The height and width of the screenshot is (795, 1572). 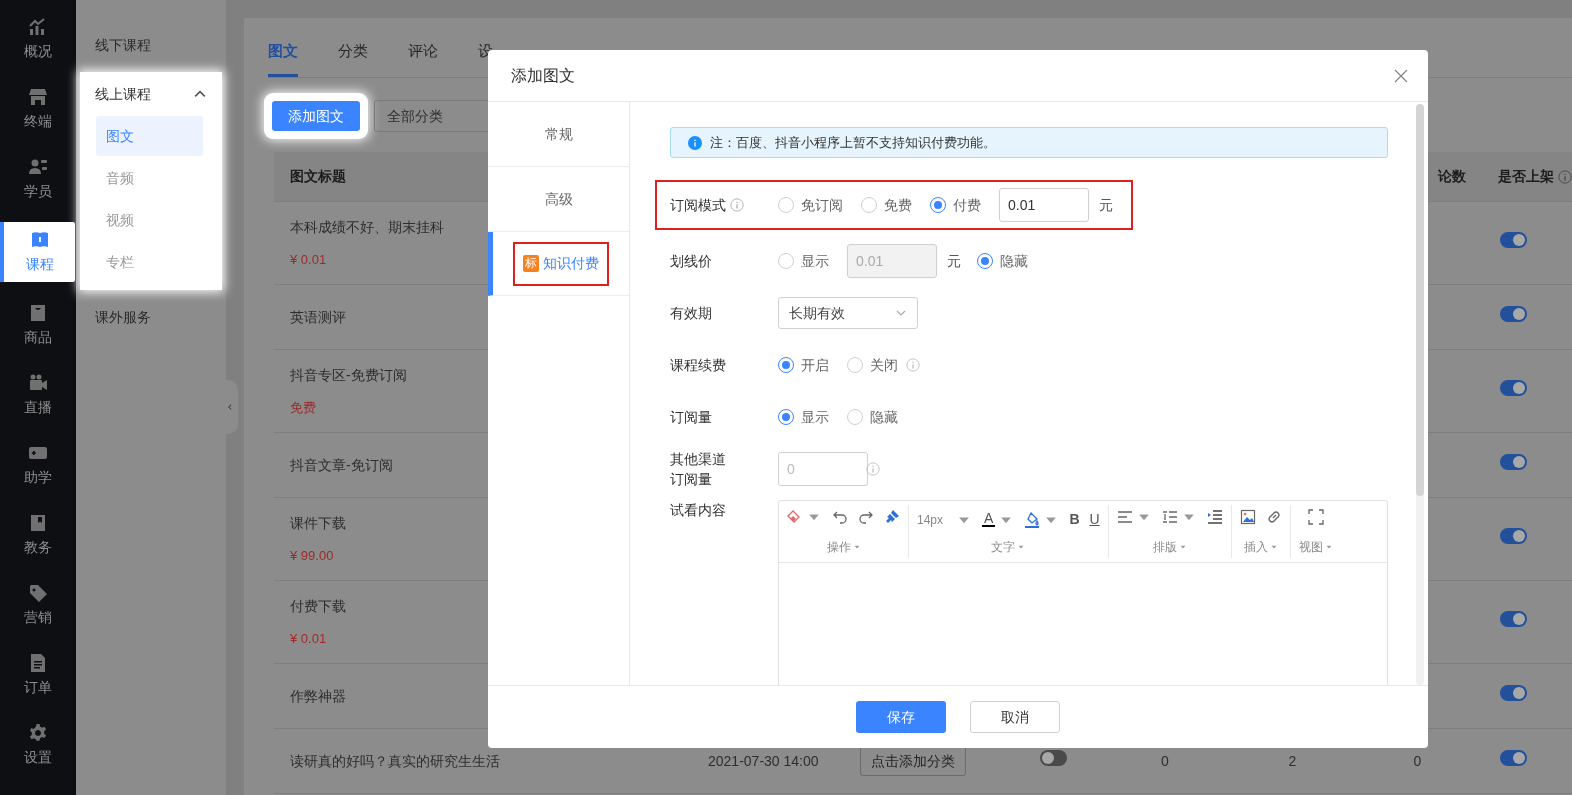 I want to click on book-icon, so click(x=39, y=239).